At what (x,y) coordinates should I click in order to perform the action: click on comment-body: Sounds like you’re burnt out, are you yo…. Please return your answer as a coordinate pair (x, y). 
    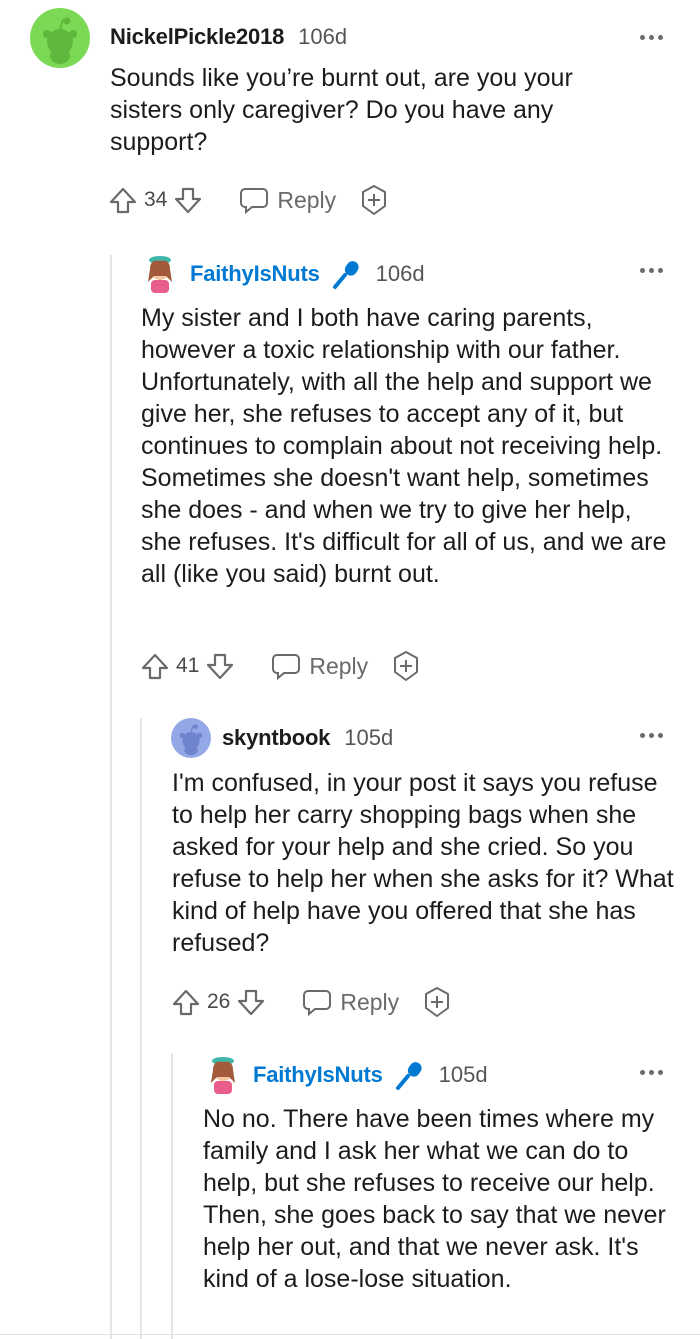
    Looking at the image, I should click on (341, 110).